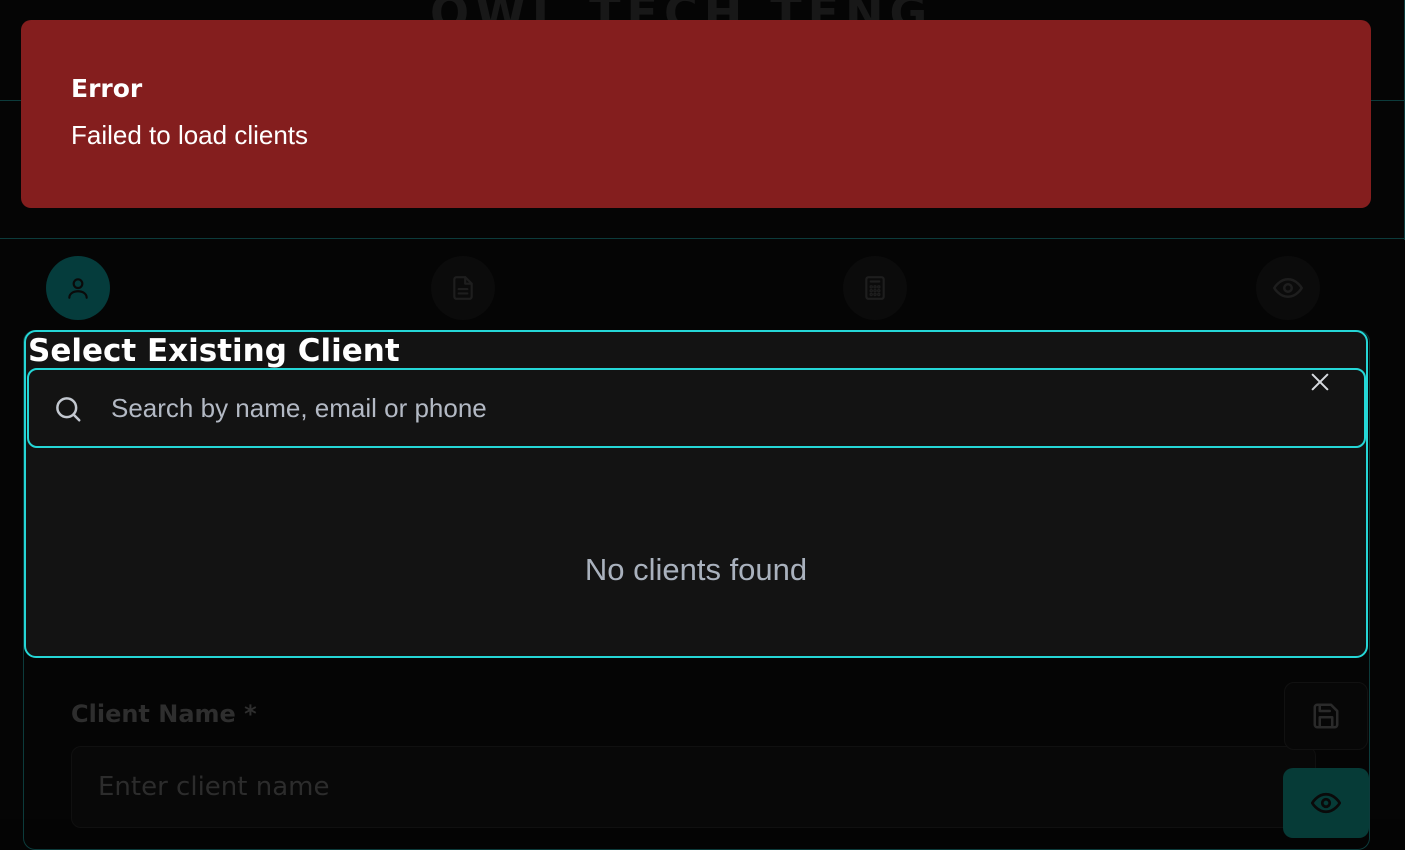 The image size is (1405, 850). I want to click on step-details, so click(463, 288).